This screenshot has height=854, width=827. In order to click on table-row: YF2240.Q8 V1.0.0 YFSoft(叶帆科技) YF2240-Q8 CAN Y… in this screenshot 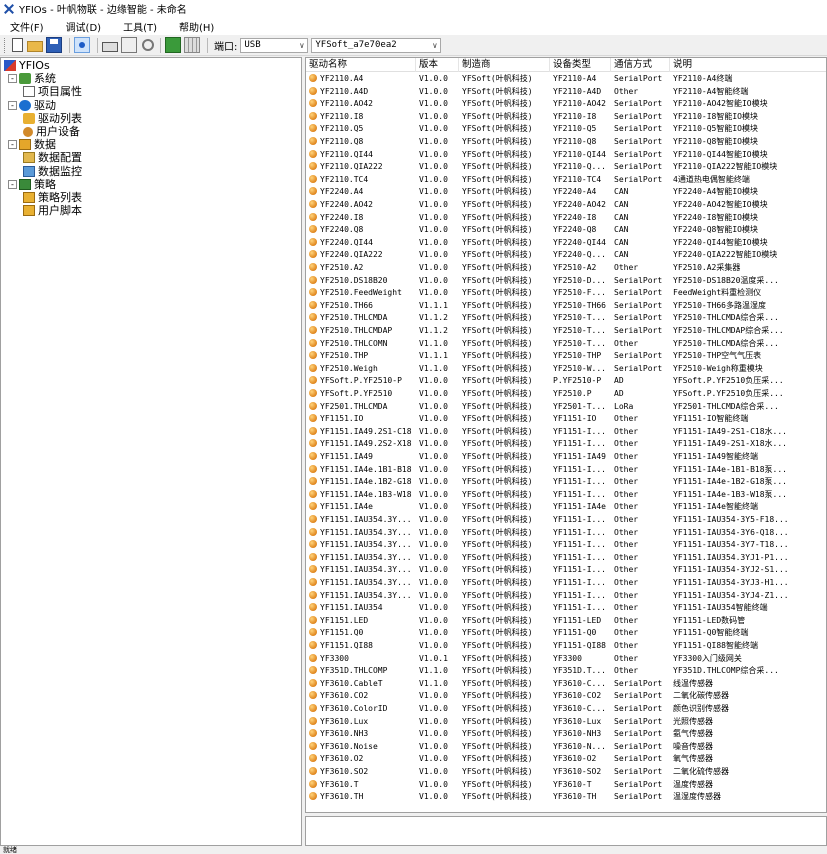, I will do `click(566, 230)`.